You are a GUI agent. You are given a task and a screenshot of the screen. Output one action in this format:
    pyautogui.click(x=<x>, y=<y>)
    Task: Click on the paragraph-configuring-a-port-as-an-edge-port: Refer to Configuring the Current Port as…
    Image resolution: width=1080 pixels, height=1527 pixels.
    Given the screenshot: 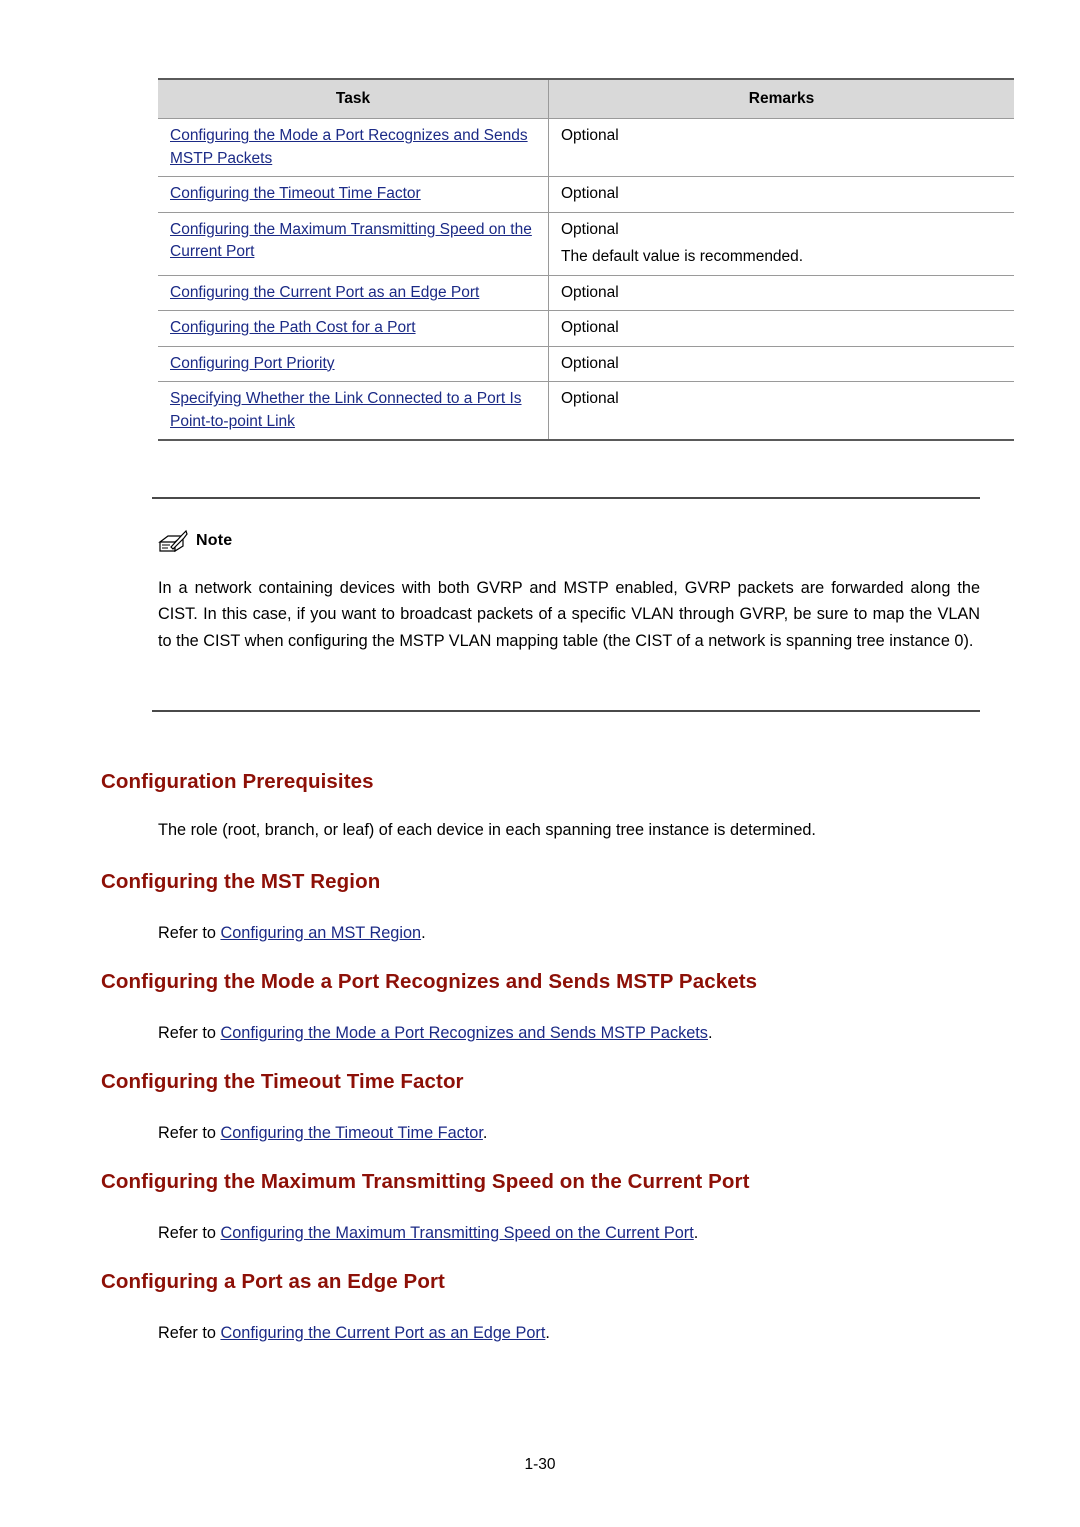 What is the action you would take?
    pyautogui.click(x=354, y=1333)
    